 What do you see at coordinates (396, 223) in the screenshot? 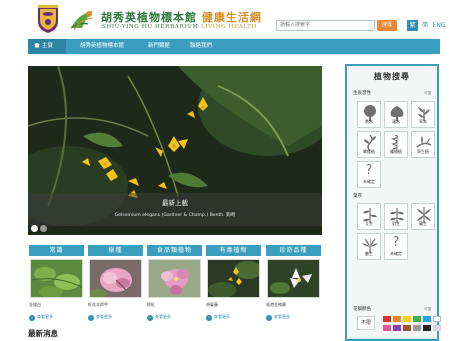
I see `leaf-label-opposite: 對生` at bounding box center [396, 223].